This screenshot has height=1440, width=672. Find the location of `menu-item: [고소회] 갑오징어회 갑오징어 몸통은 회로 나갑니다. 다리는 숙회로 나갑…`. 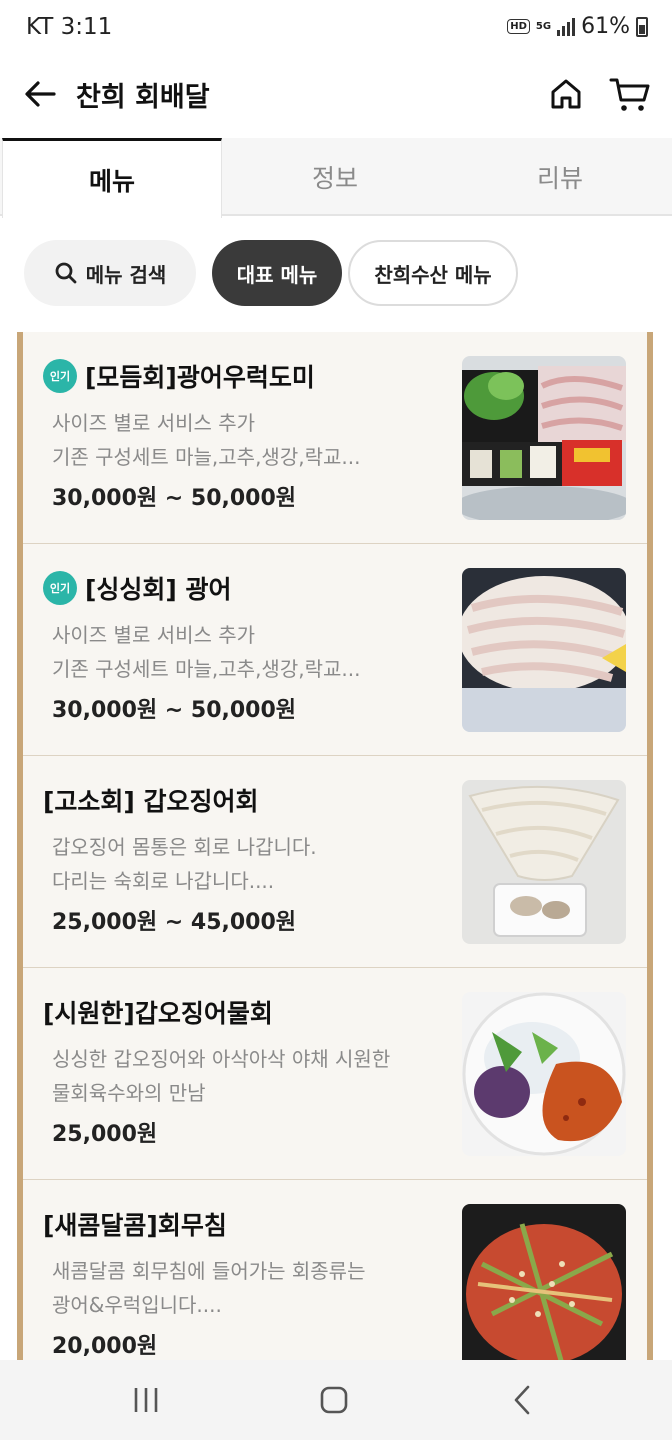

menu-item: [고소회] 갑오징어회 갑오징어 몸통은 회로 나갑니다. 다리는 숙회로 나갑… is located at coordinates (335, 862).